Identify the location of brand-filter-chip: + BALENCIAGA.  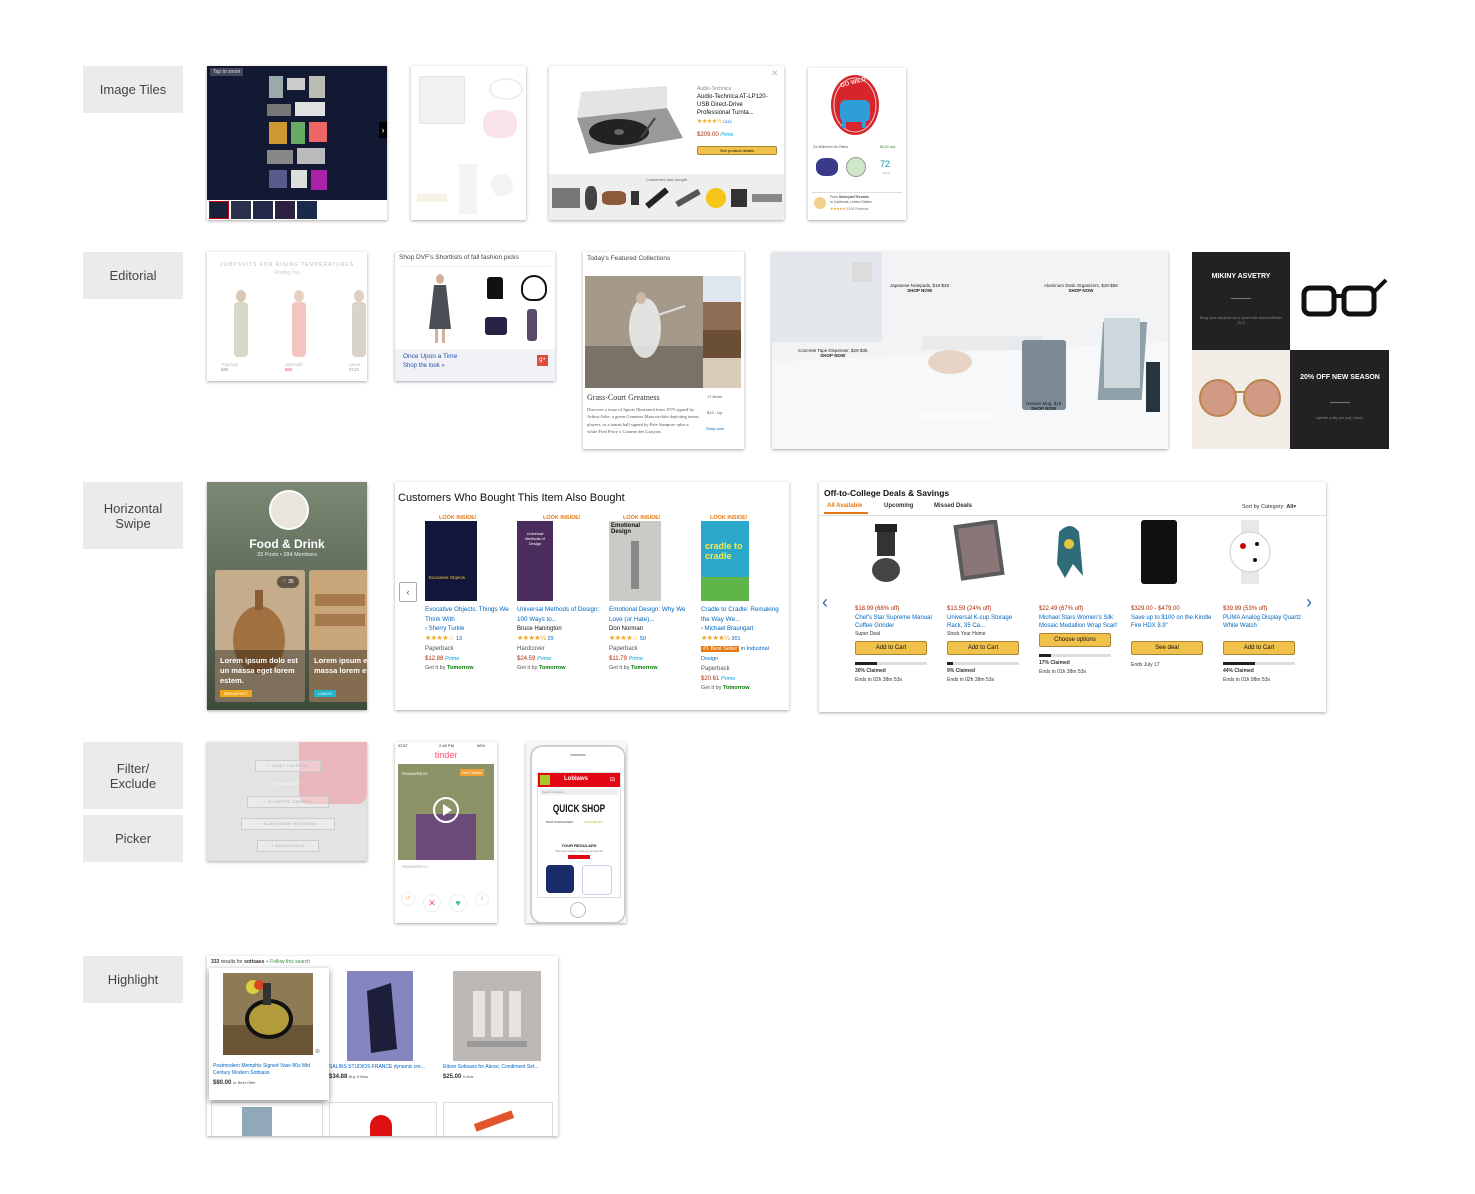
(288, 846).